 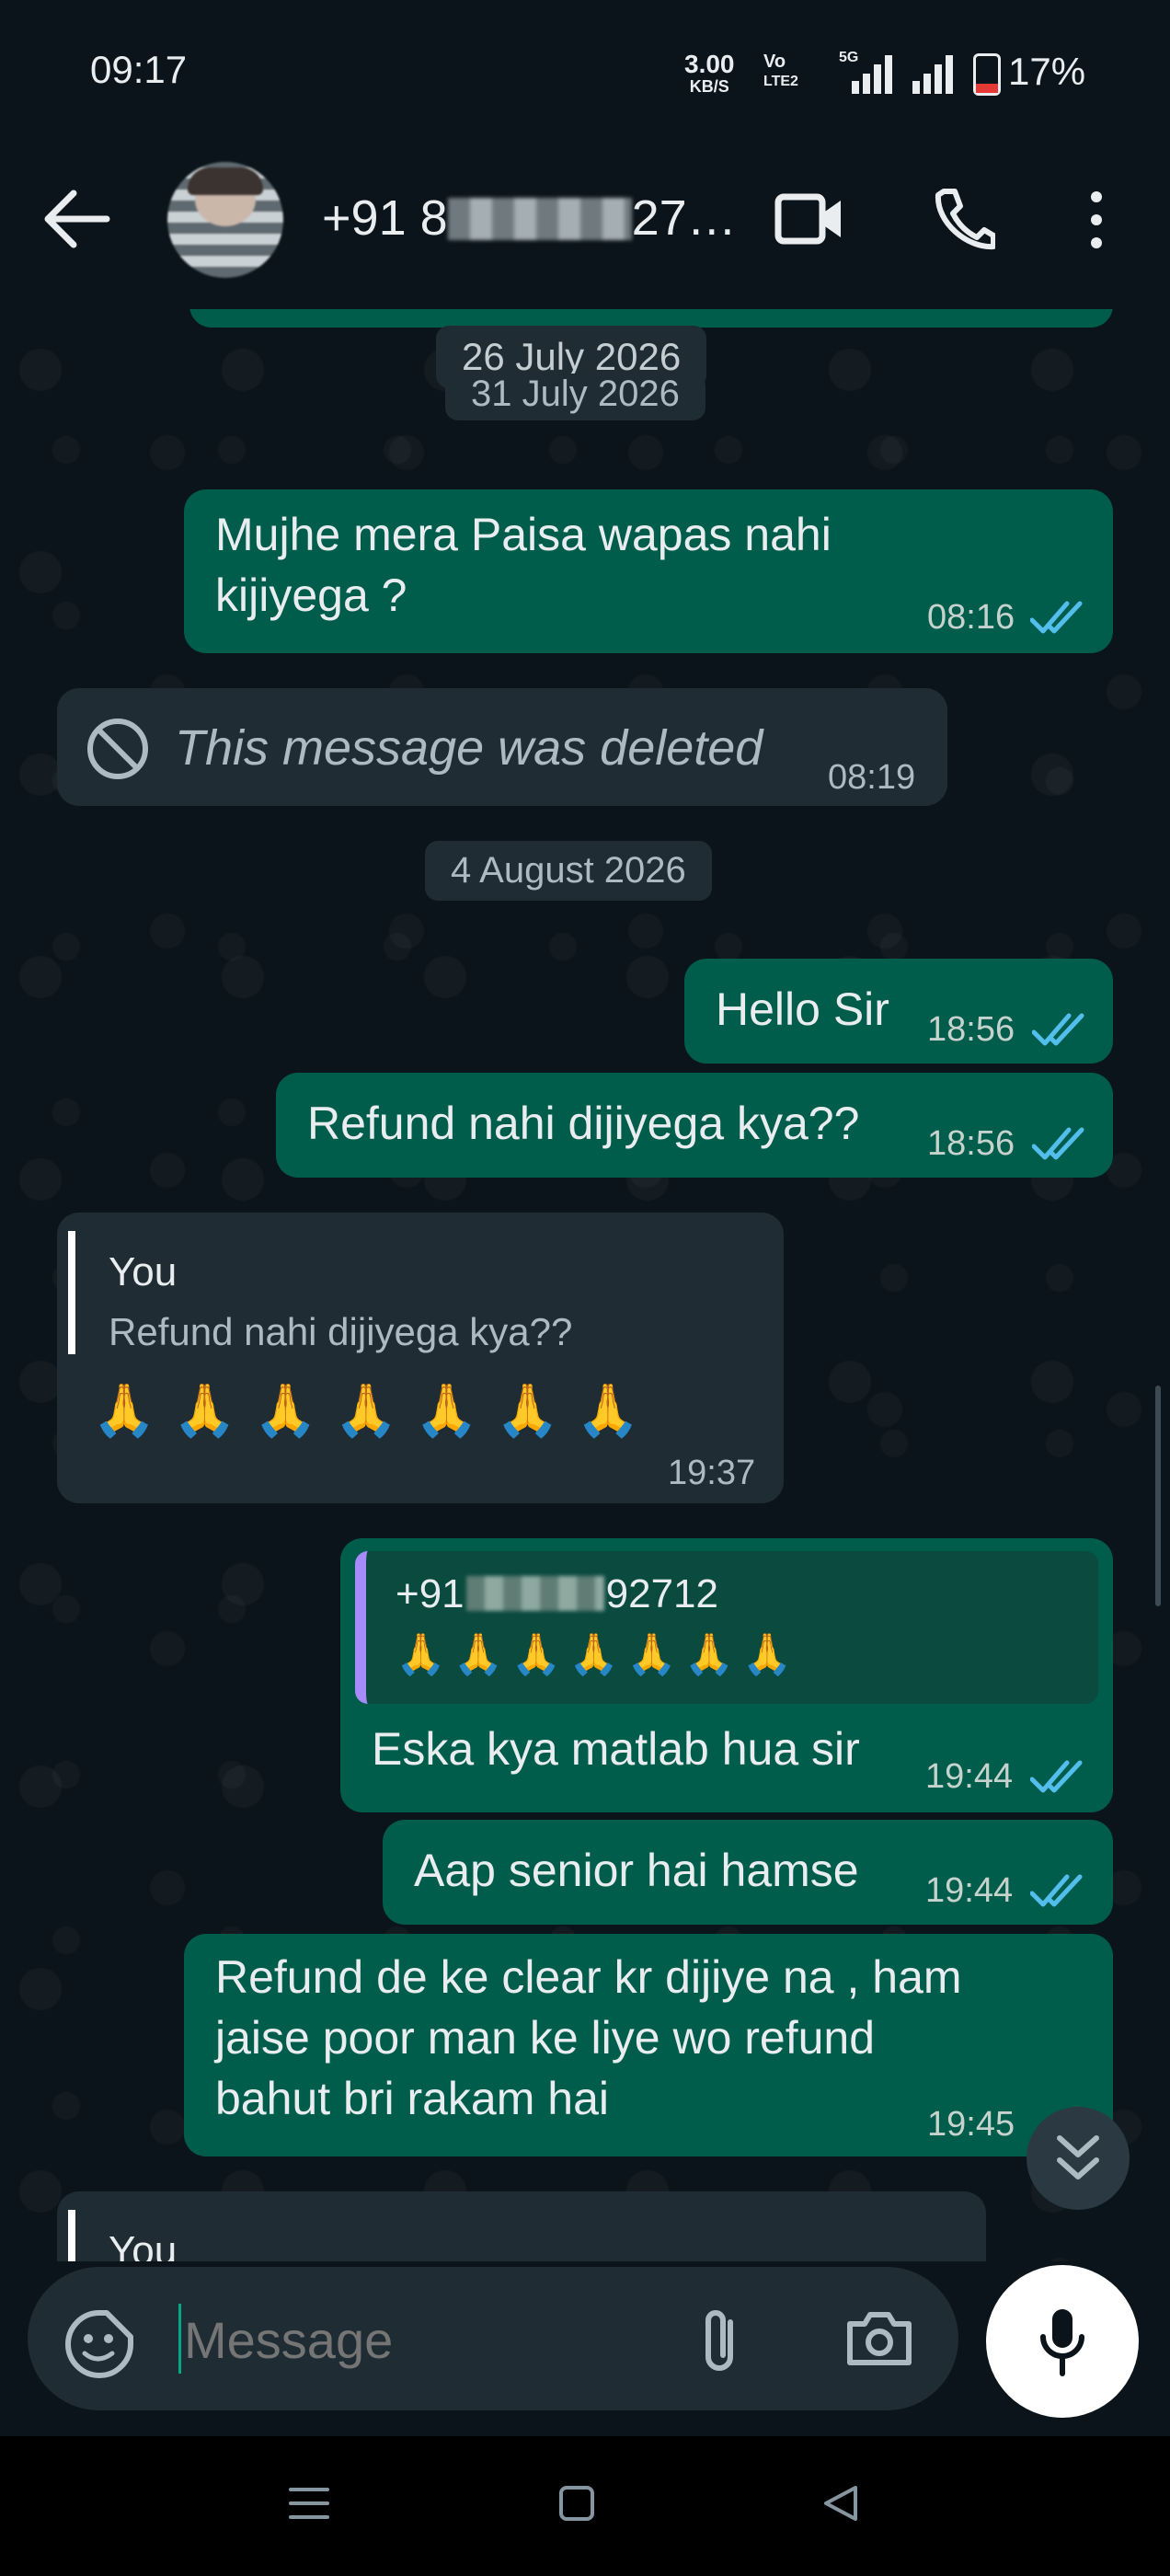 I want to click on video-call-icon, so click(x=809, y=221).